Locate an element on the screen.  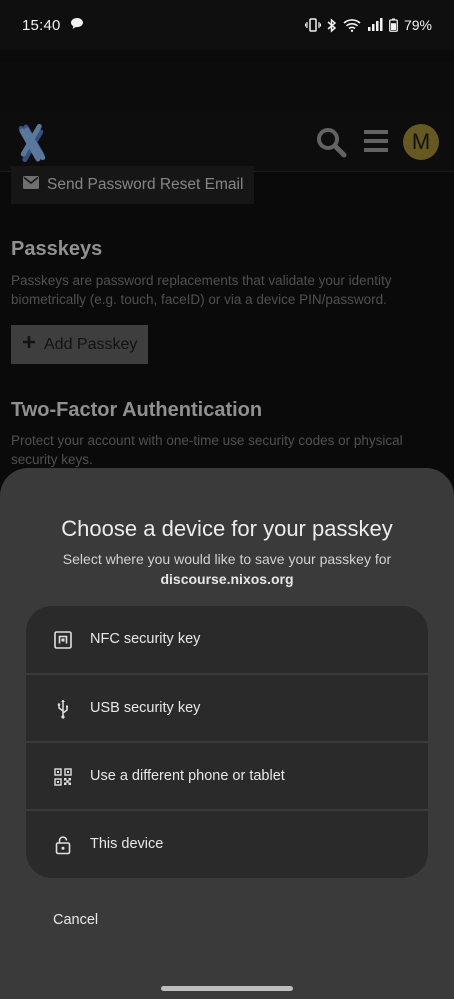
status-time: 15:40 is located at coordinates (41, 25).